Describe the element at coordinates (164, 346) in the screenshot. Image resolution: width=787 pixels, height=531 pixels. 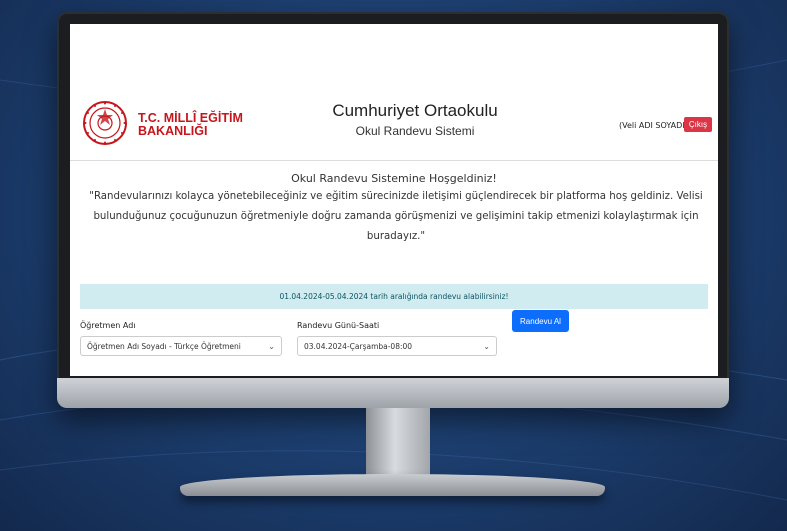
I see `teacher-select-value: Öğretmen Adı Soyadı - Türkçe Öğretmeni` at that location.